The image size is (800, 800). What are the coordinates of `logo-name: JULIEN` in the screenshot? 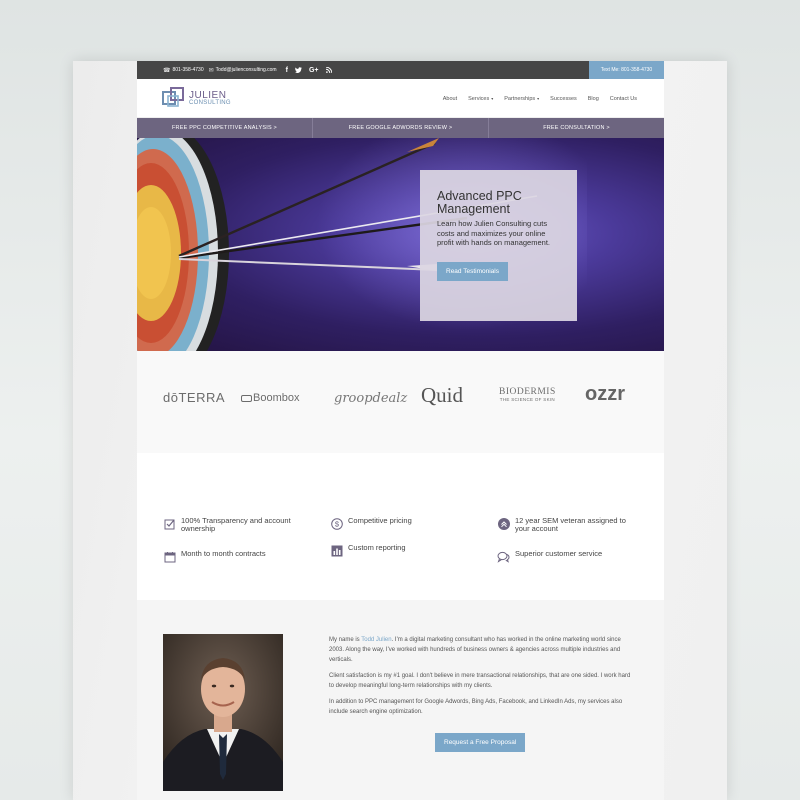 It's located at (208, 95).